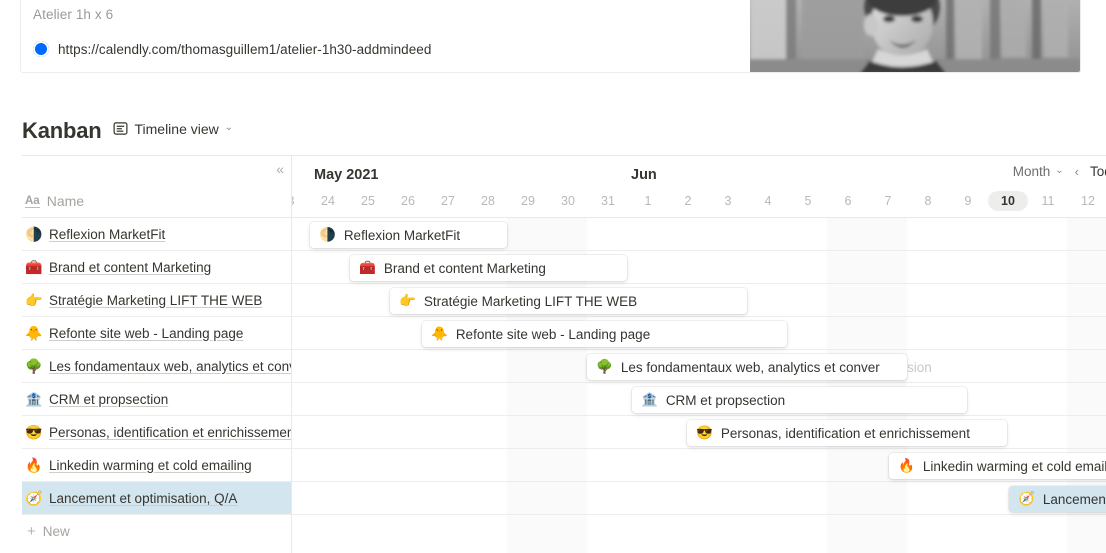  I want to click on page-header: Kanban Timeline view ⌄, so click(127, 131).